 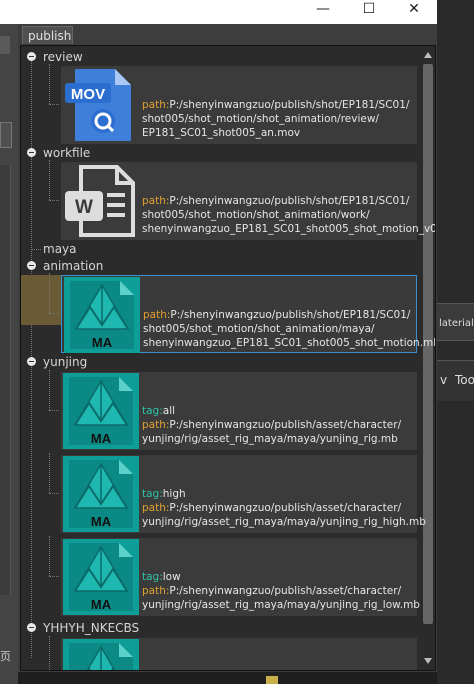 What do you see at coordinates (428, 661) in the screenshot?
I see `scroll-down-icon` at bounding box center [428, 661].